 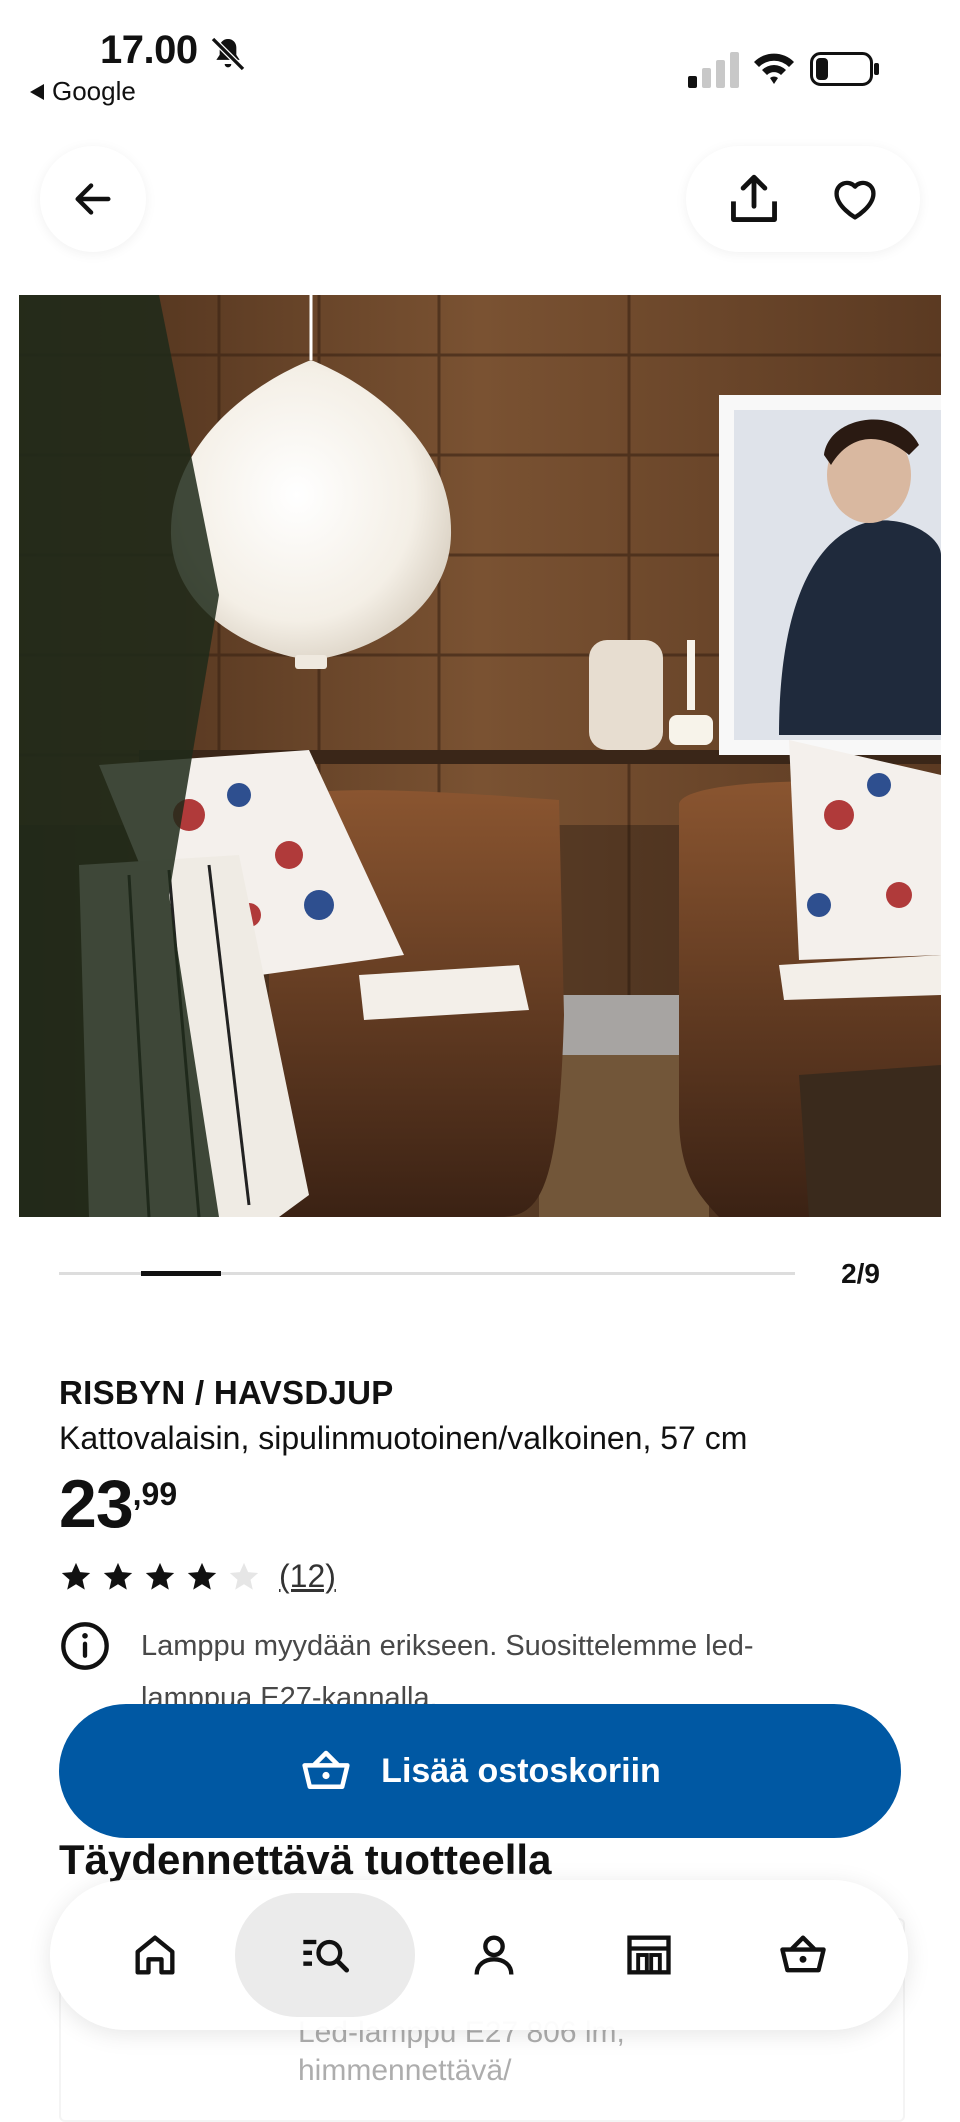 What do you see at coordinates (149, 50) in the screenshot?
I see `status-time: 17.00` at bounding box center [149, 50].